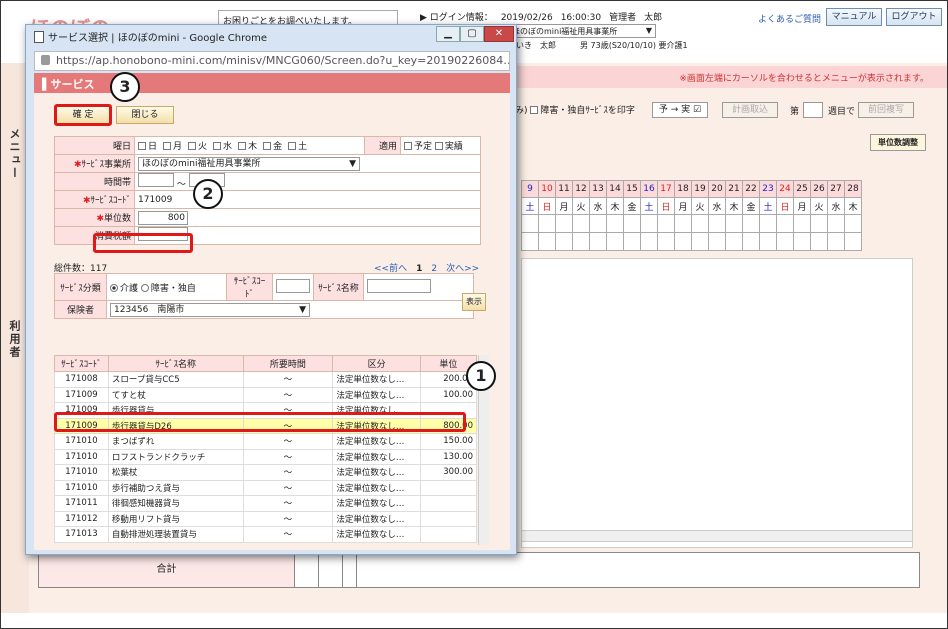  Describe the element at coordinates (534, 110) in the screenshot. I see `disabled-print-checkbox` at that location.